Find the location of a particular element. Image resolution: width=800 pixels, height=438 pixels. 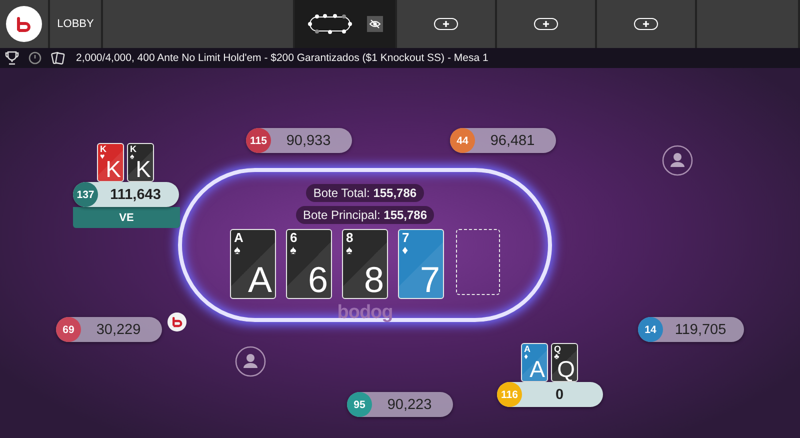

player-badge: 95 is located at coordinates (359, 404).